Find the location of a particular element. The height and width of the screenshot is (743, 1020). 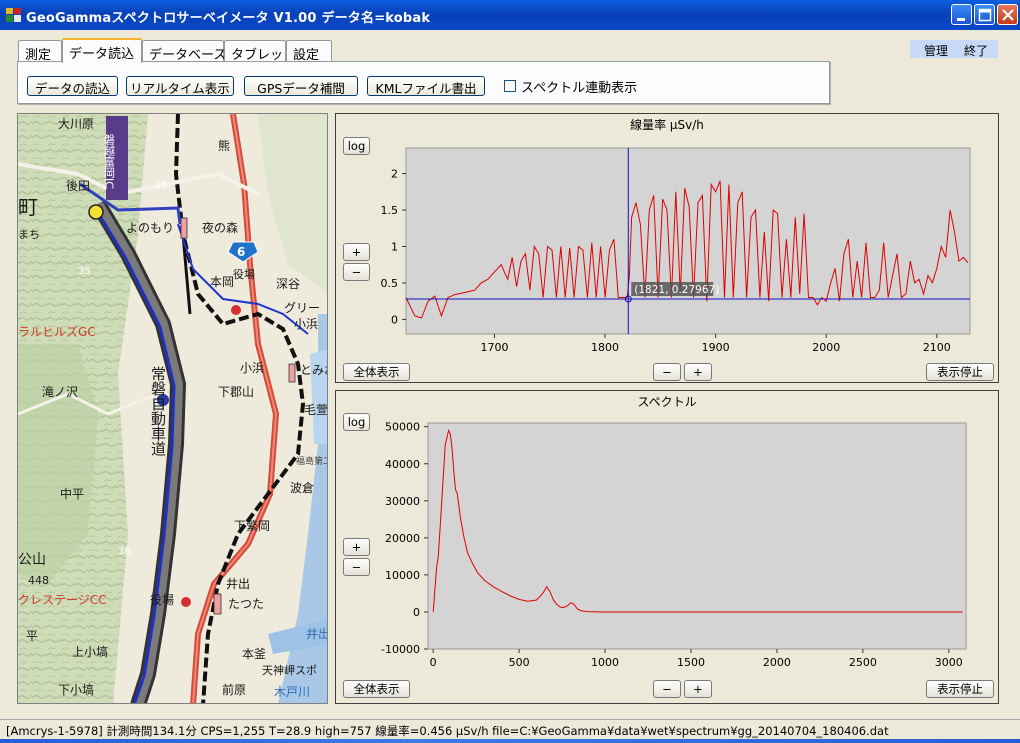

spectrum-y-tick-label: 50000 is located at coordinates (402, 427).